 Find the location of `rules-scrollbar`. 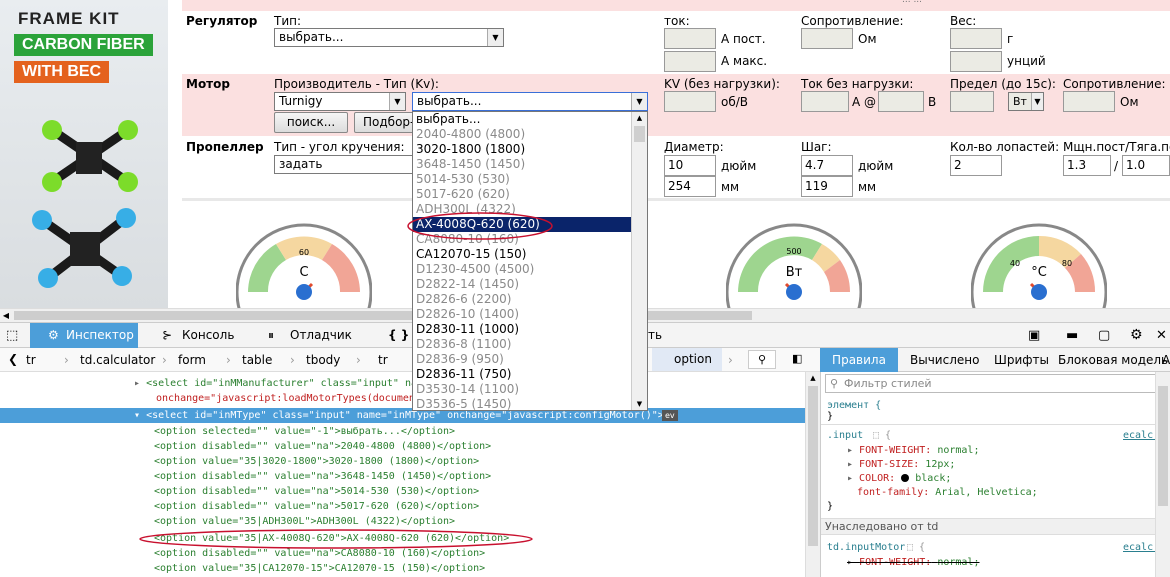

rules-scrollbar is located at coordinates (1162, 474).